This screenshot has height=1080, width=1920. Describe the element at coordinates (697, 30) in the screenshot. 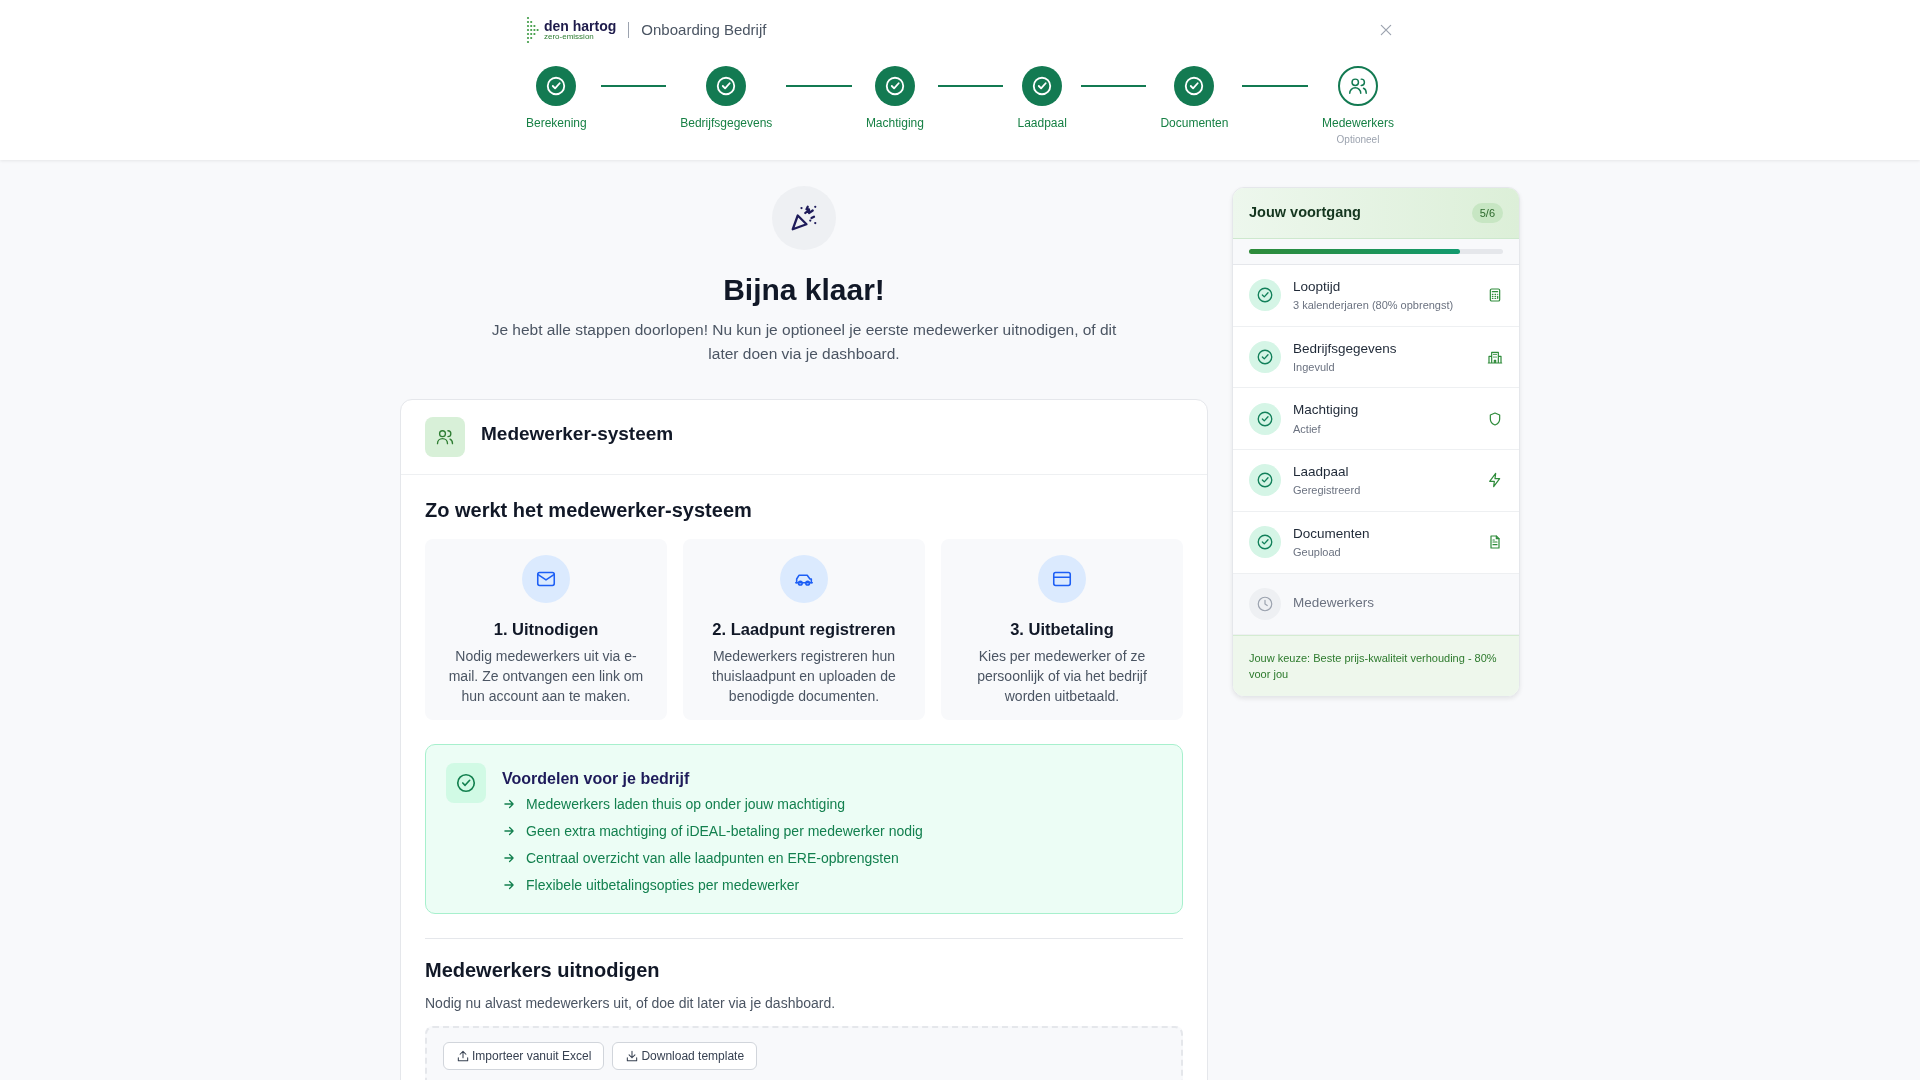

I see `page-title: Onboarding Bedrijf` at that location.